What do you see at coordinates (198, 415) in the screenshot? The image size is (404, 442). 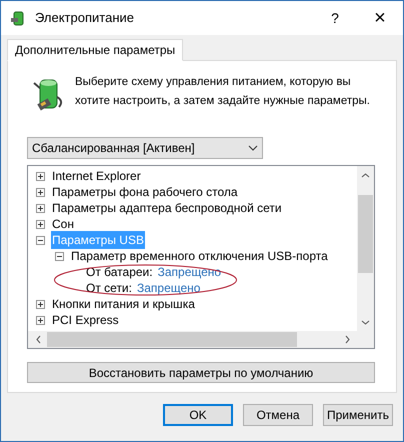 I see `ok-button: OK` at bounding box center [198, 415].